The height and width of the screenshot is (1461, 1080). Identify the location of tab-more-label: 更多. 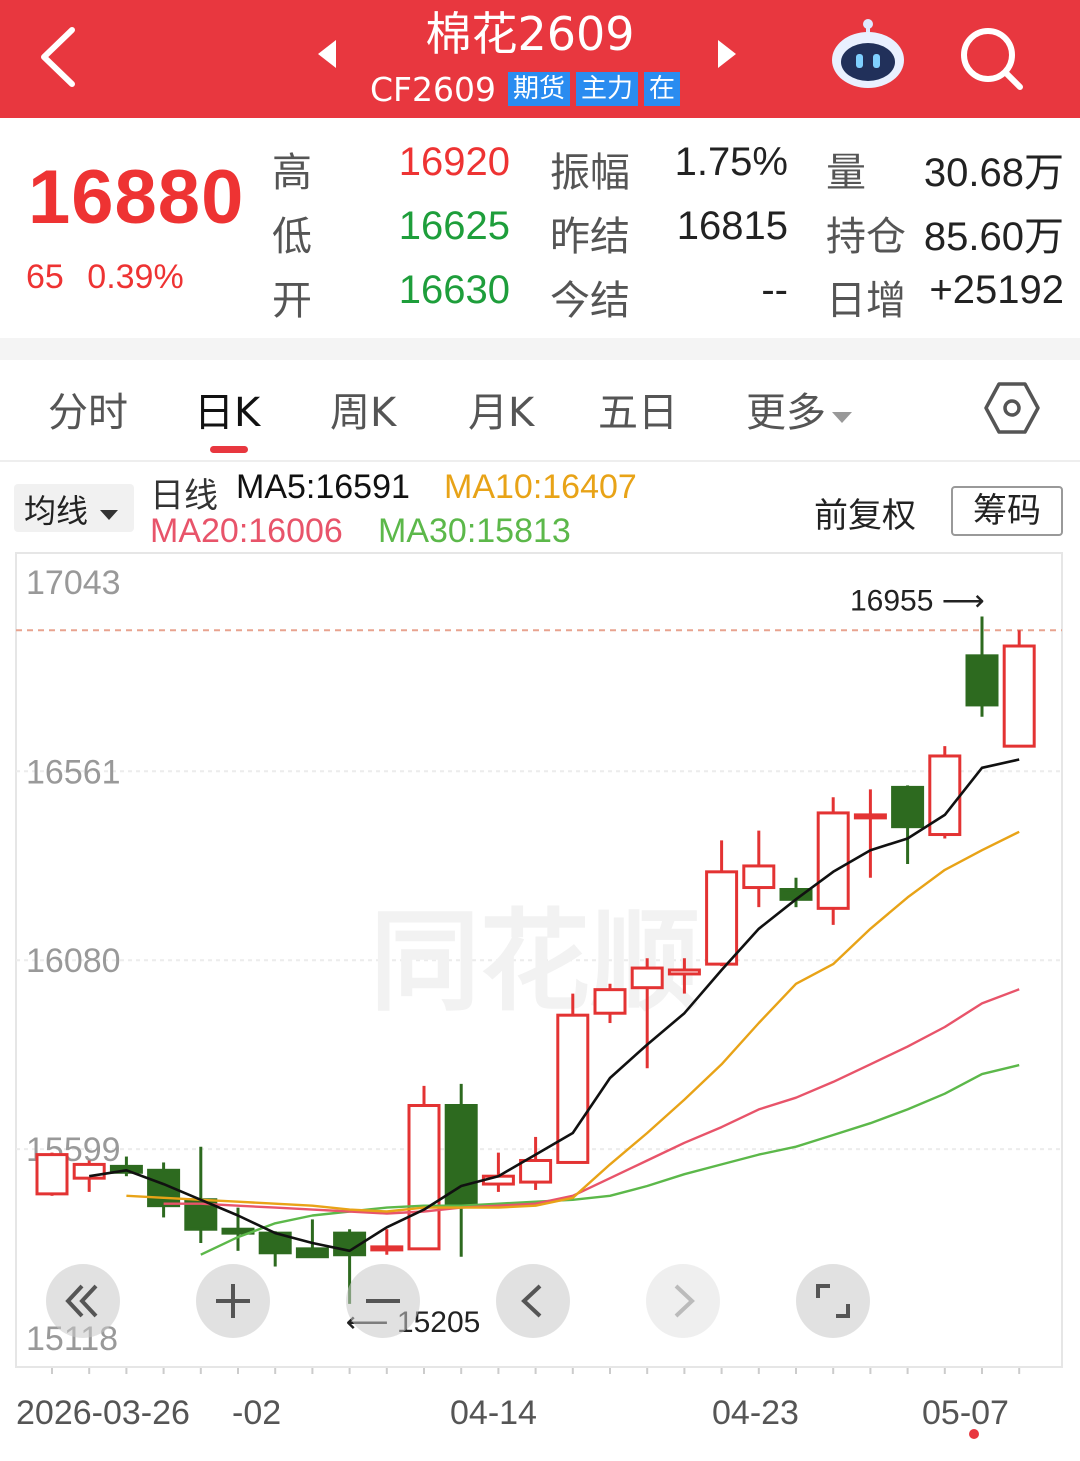
(786, 413).